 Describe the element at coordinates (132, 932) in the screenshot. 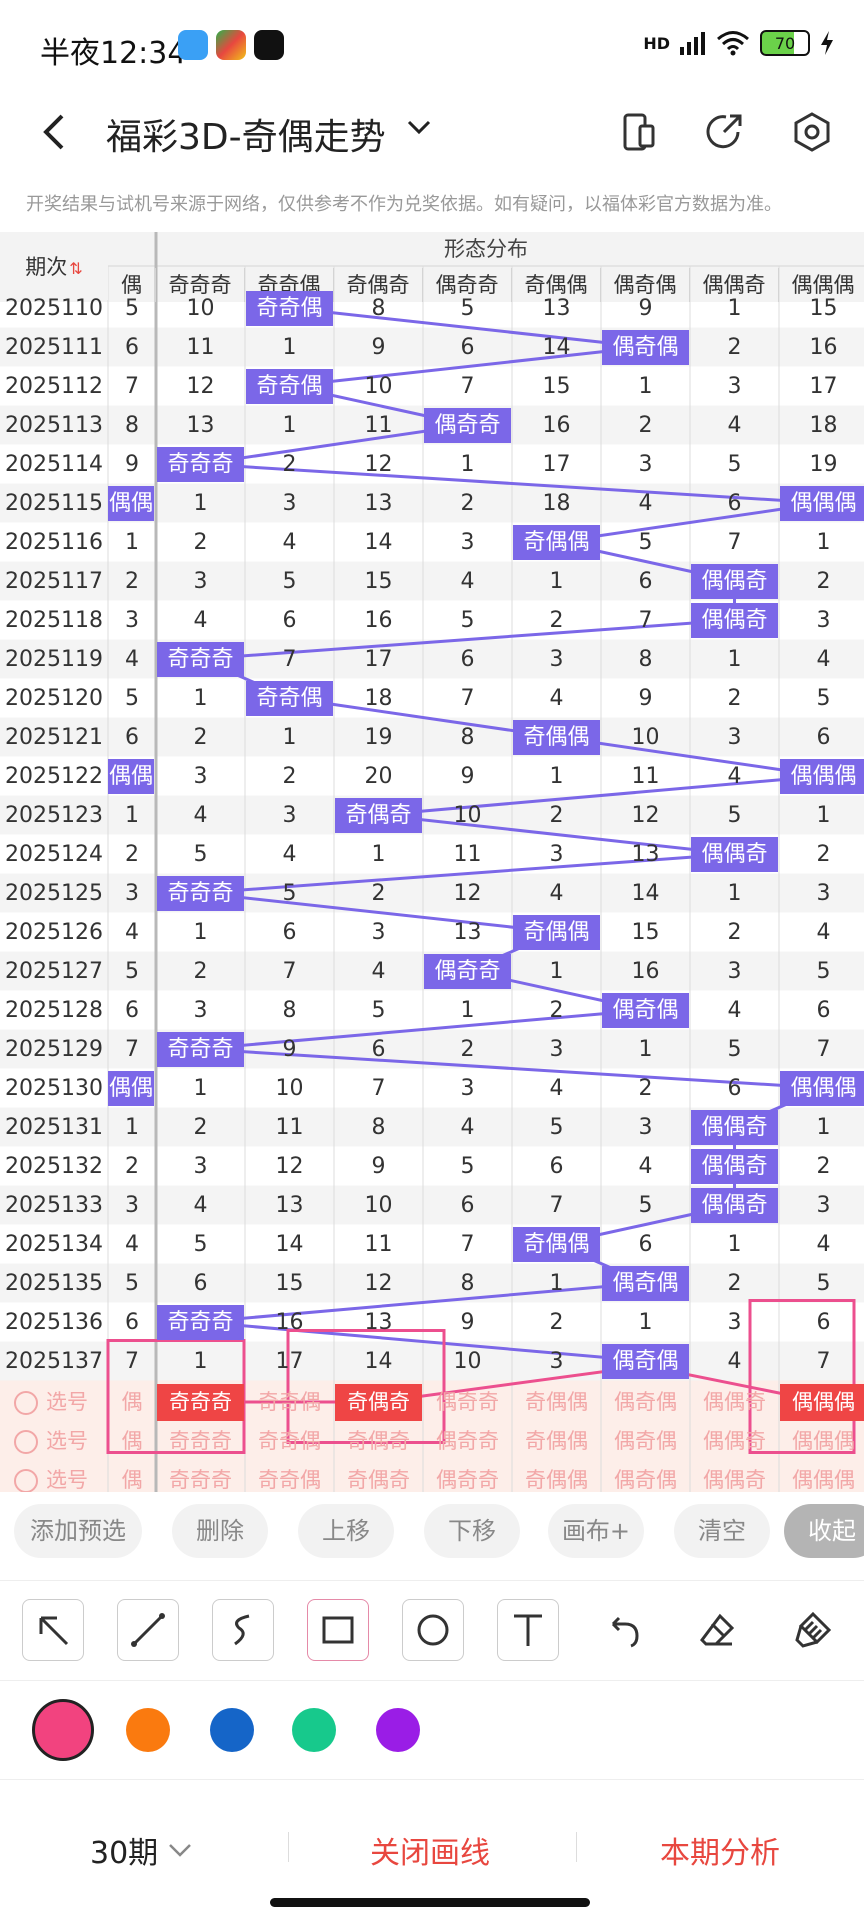

I see `partial-cell: 4` at that location.